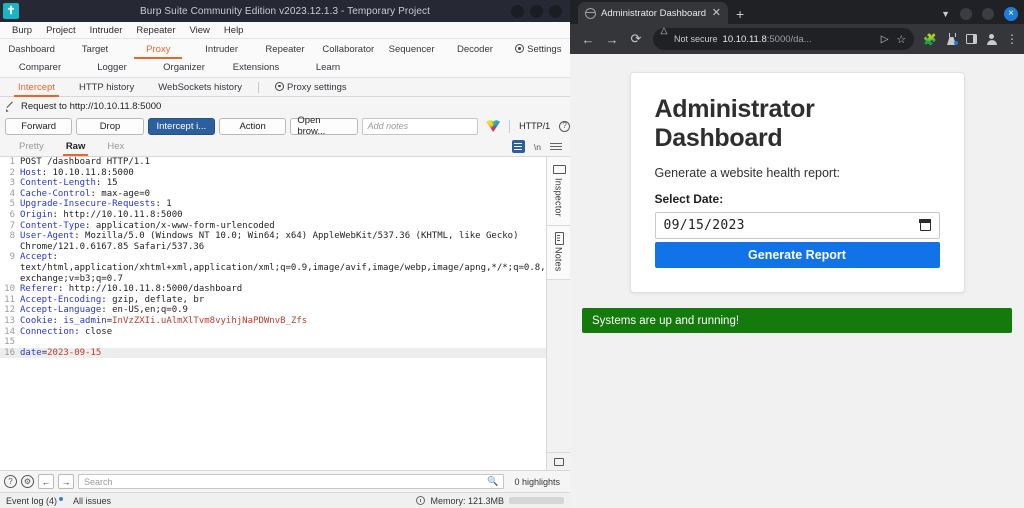 The image size is (1024, 508). What do you see at coordinates (411, 50) in the screenshot?
I see `tab-sequencer: Sequencer` at bounding box center [411, 50].